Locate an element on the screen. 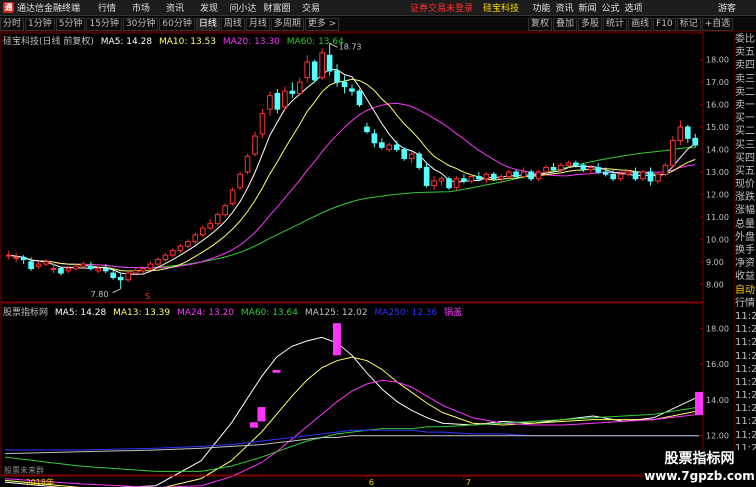 Image resolution: width=756 pixels, height=487 pixels. quote-item: 收益 is located at coordinates (745, 277).